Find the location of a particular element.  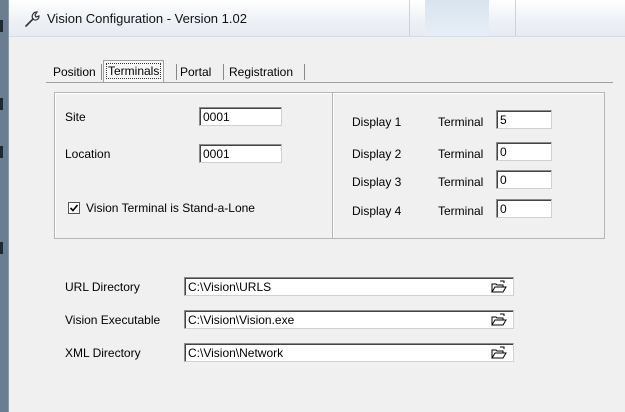

title-bar-reflection is located at coordinates (457, 18).